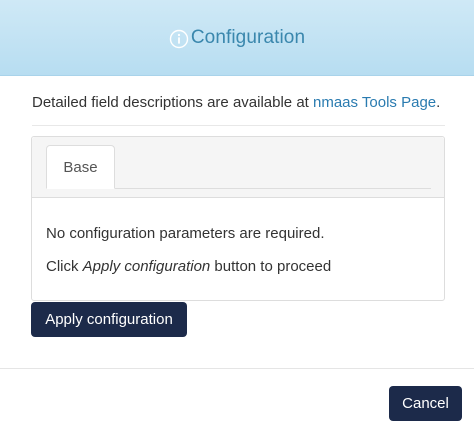 This screenshot has width=474, height=434. I want to click on cancel-button: Cancel, so click(425, 403).